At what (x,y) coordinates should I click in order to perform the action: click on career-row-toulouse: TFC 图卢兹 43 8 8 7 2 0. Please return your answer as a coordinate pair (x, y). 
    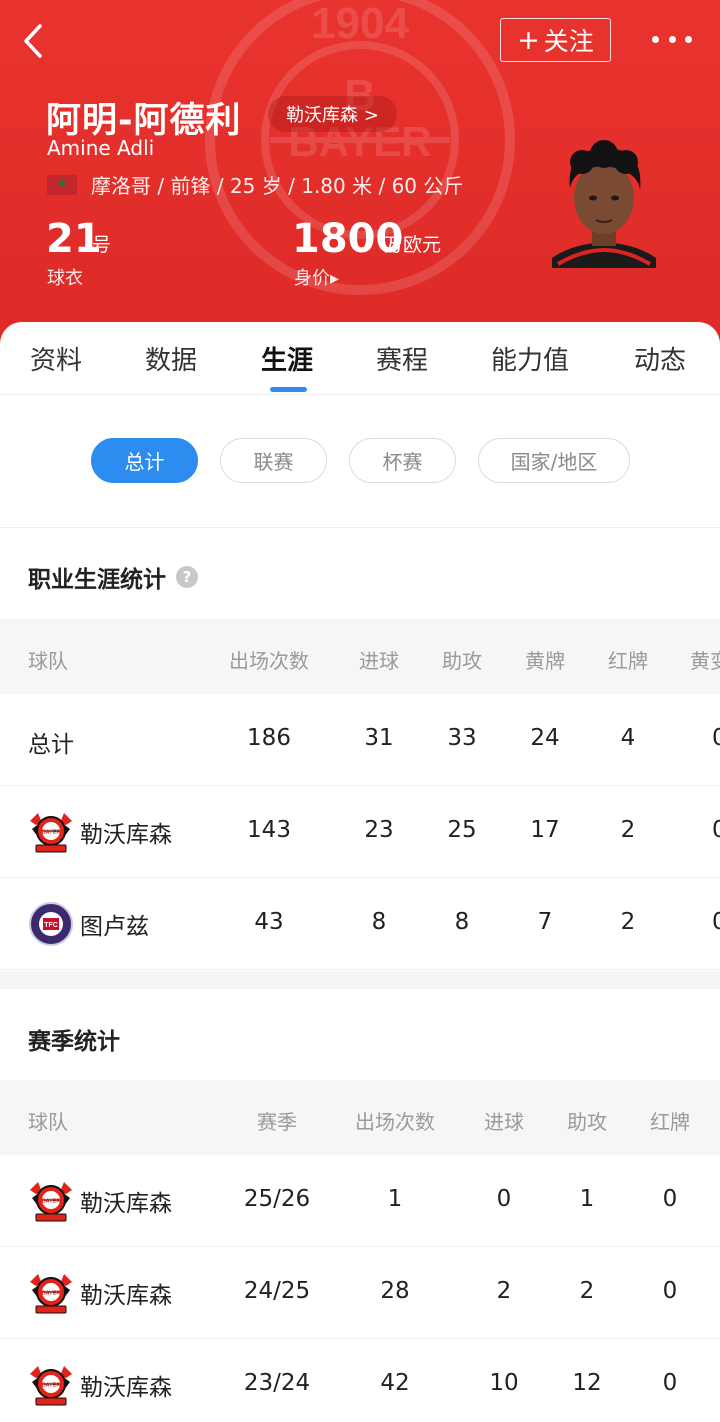
    Looking at the image, I should click on (360, 924).